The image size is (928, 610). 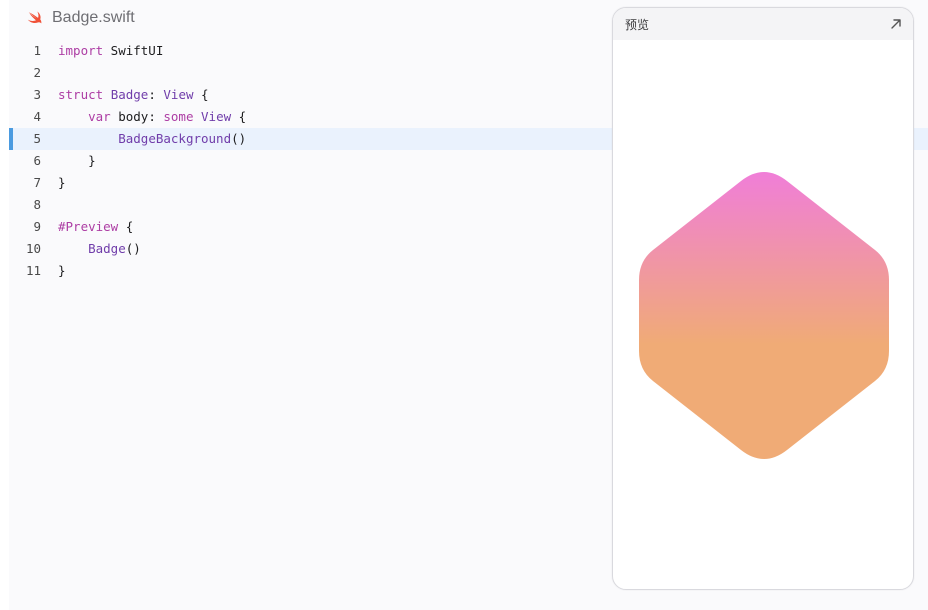 I want to click on line-content: #Preview {, so click(x=95, y=227).